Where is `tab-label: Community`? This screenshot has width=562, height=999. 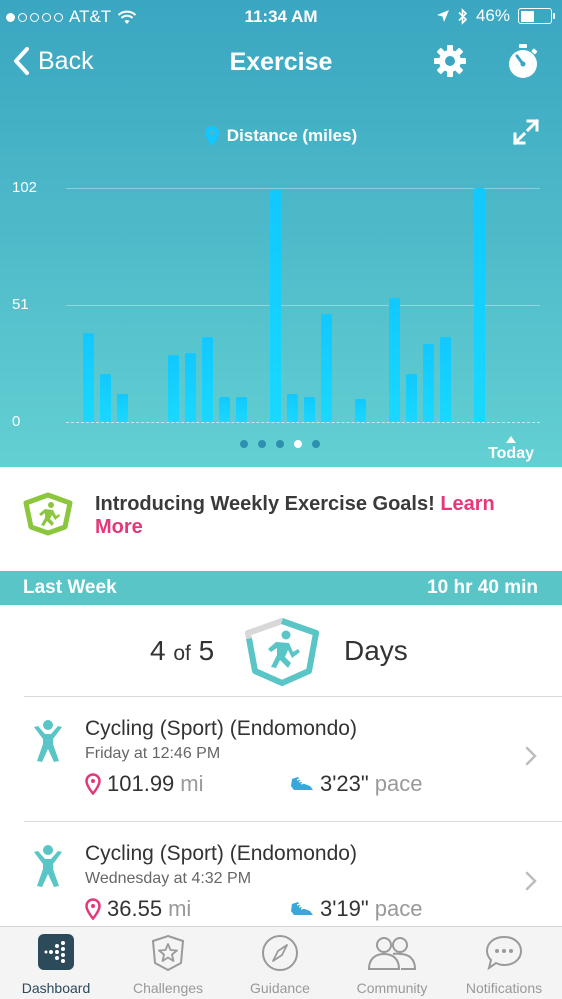
tab-label: Community is located at coordinates (392, 988).